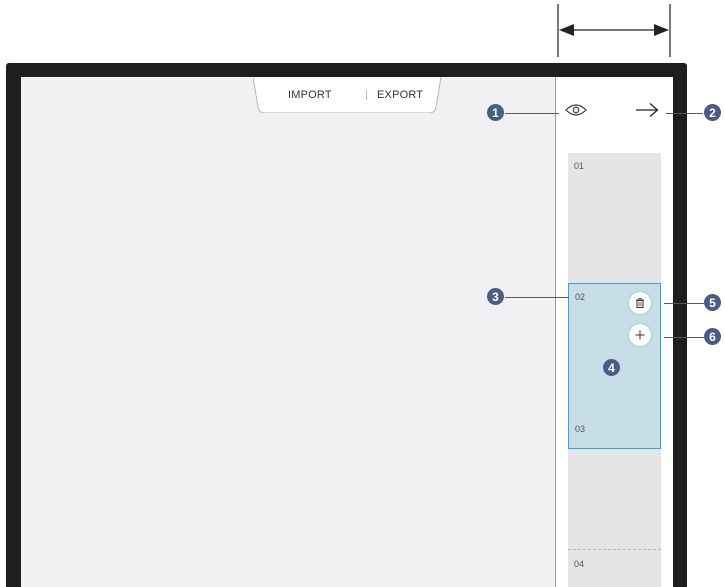 This screenshot has width=725, height=587. Describe the element at coordinates (614, 549) in the screenshot. I see `page-divider` at that location.